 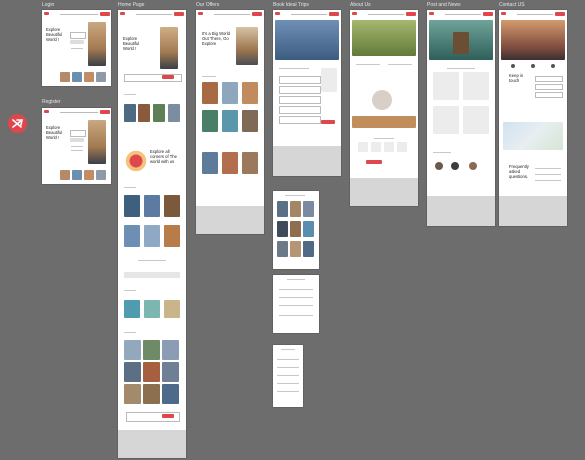 What do you see at coordinates (208, 5) in the screenshot?
I see `frame-title-offers: Our Offers` at bounding box center [208, 5].